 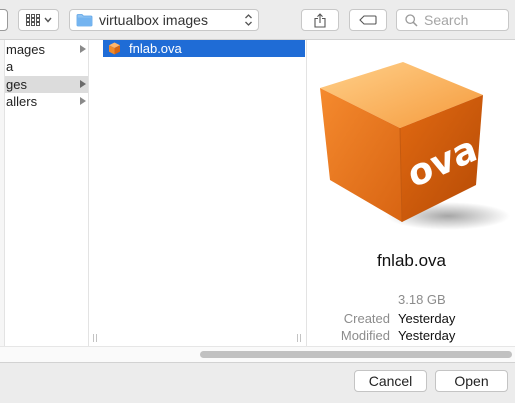 What do you see at coordinates (446, 20) in the screenshot?
I see `search-placeholder: Search` at bounding box center [446, 20].